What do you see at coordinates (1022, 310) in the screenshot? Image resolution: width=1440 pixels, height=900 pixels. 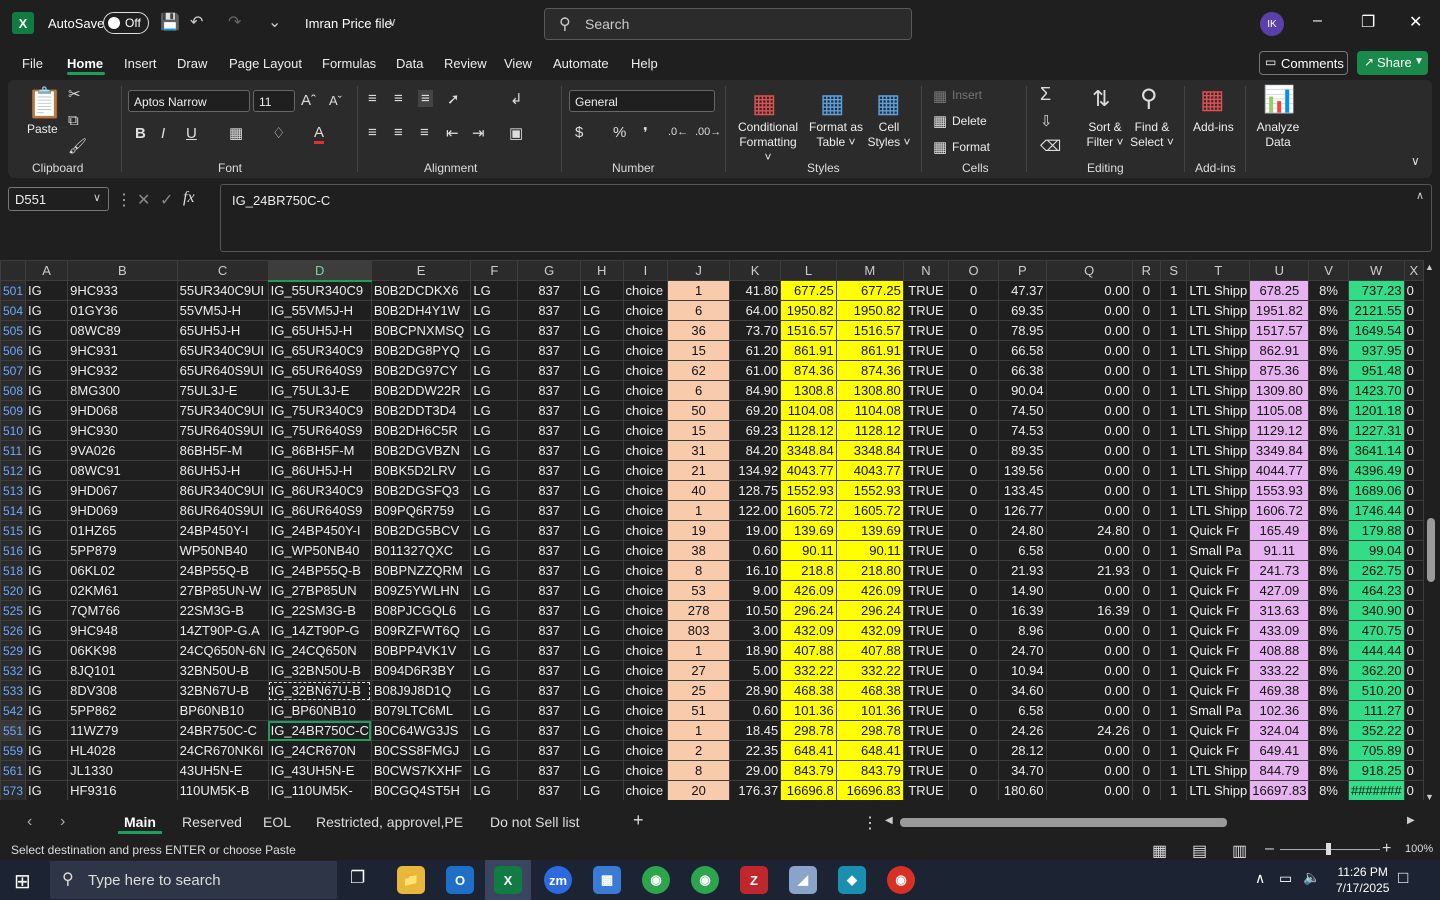 I see `grid-cell: 69.35` at bounding box center [1022, 310].